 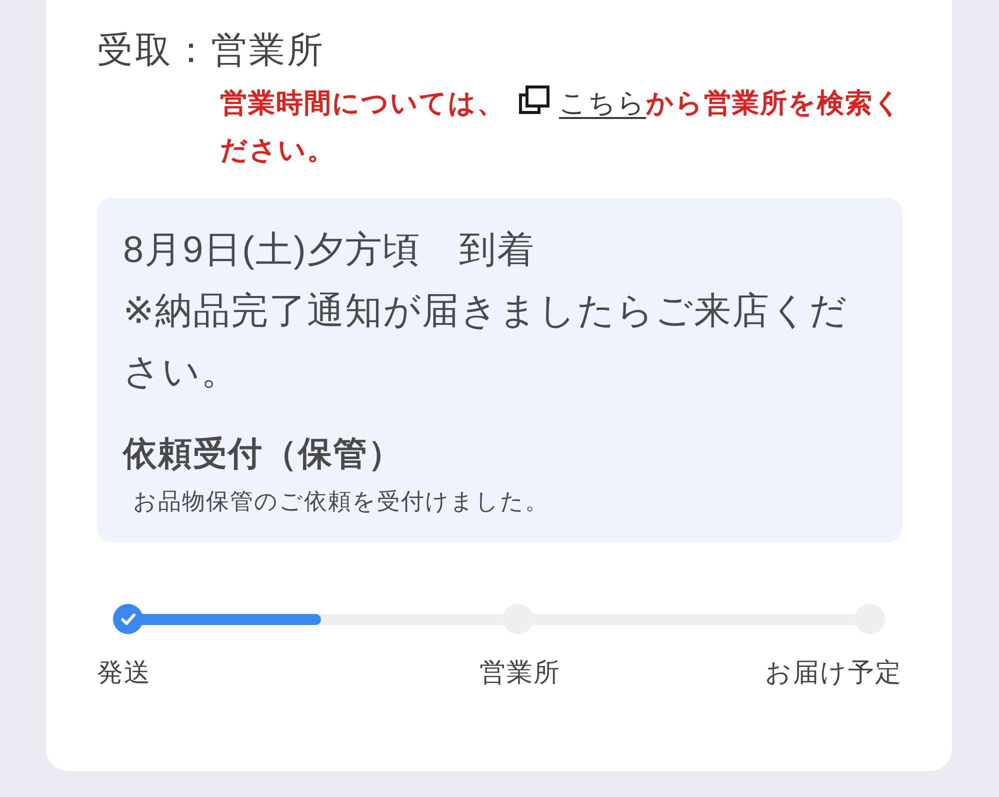 What do you see at coordinates (602, 103) in the screenshot?
I see `search-office-link: こちら` at bounding box center [602, 103].